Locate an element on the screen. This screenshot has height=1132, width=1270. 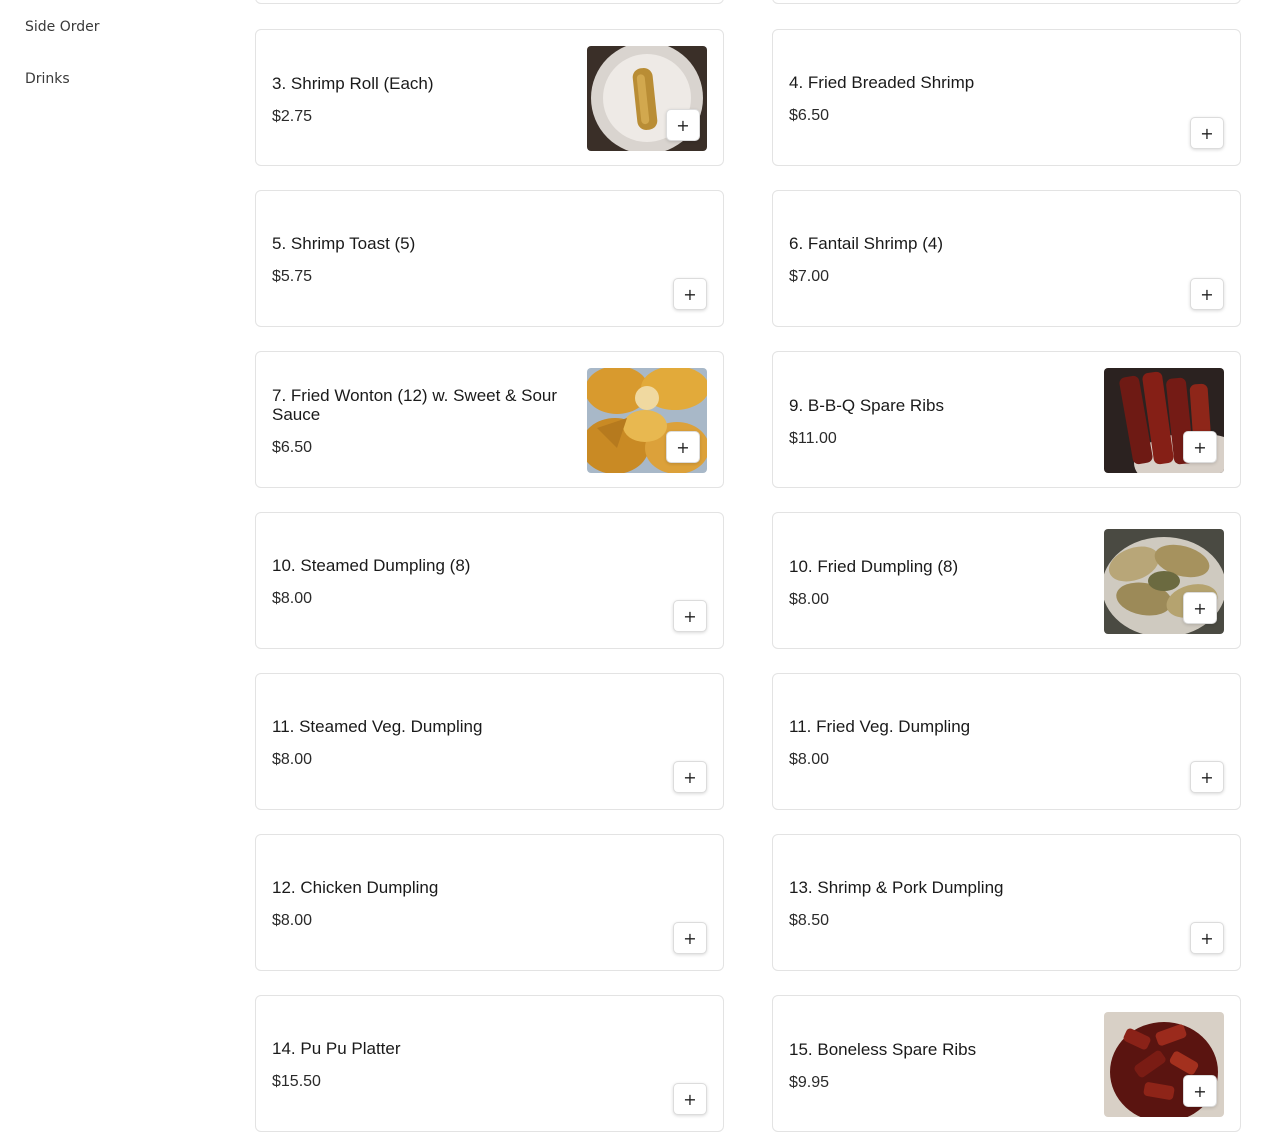
menu-item-card: 11. Steamed Veg. Dumpling $8.00 + is located at coordinates (489, 741).